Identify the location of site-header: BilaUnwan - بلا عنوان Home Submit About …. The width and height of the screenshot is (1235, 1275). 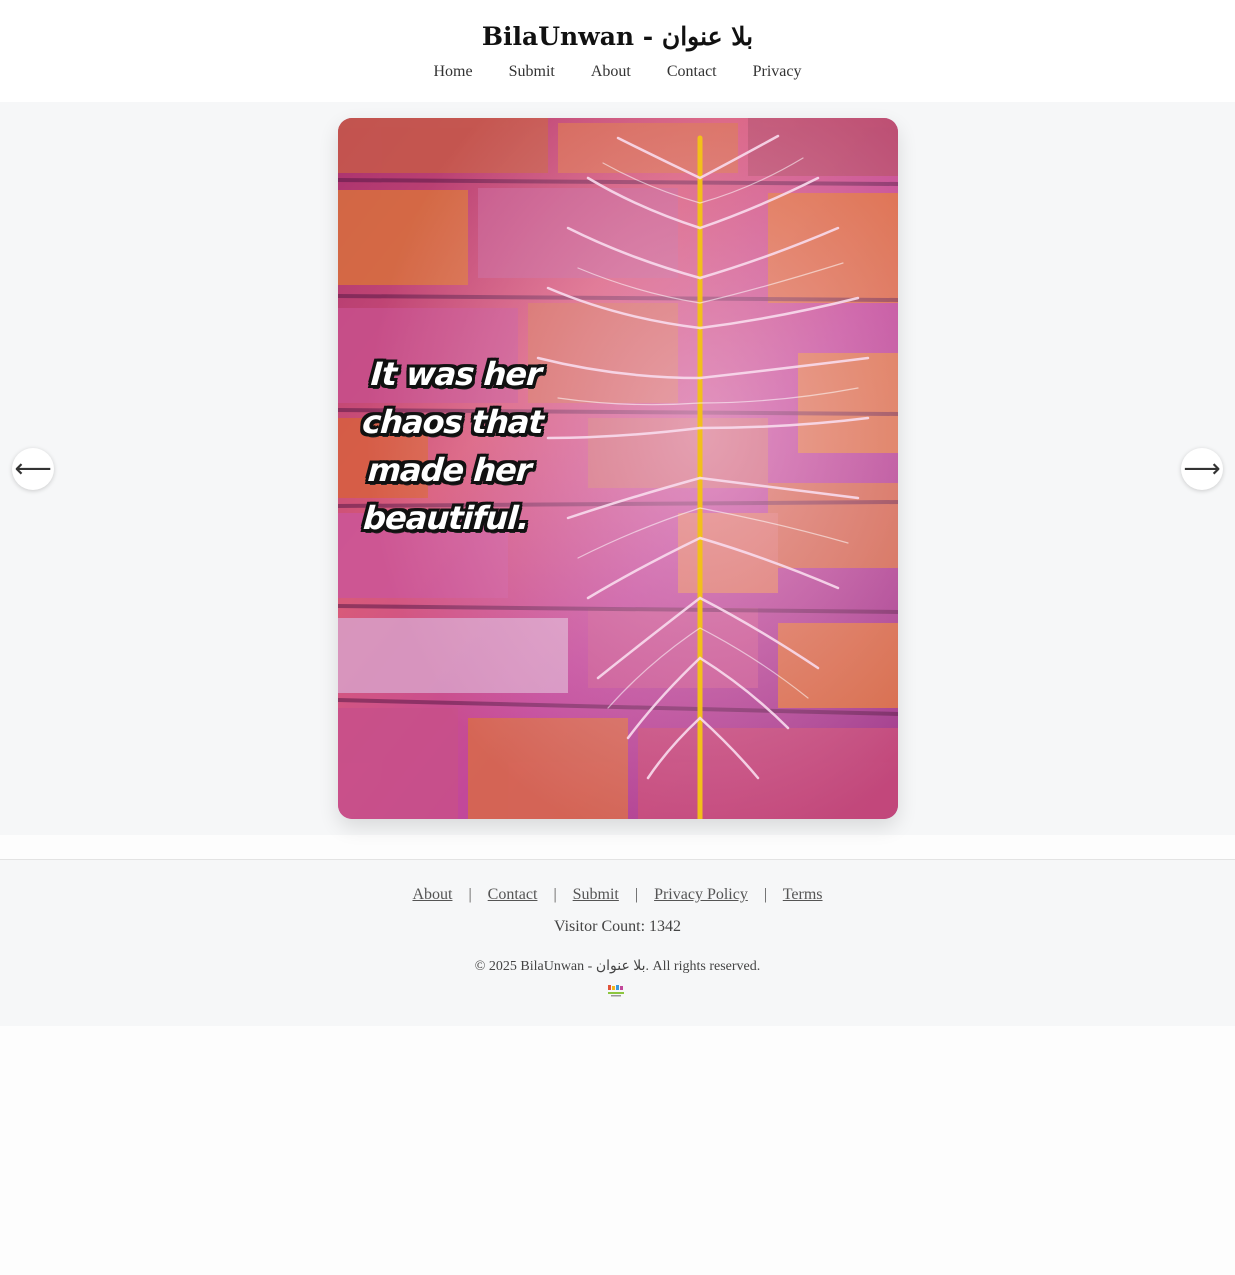
(617, 51).